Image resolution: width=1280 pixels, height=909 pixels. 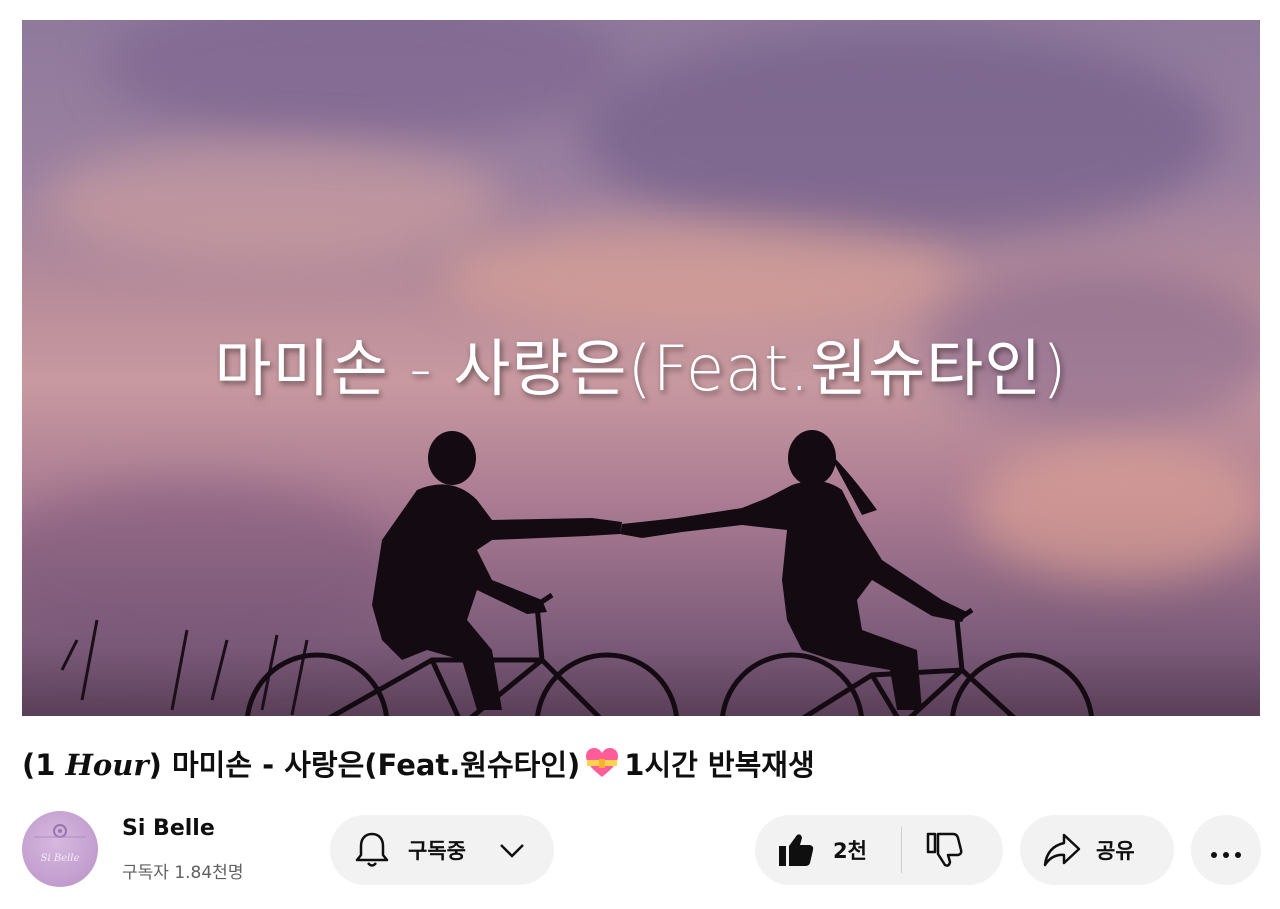 I want to click on like-dislike-group: 2천, so click(x=879, y=850).